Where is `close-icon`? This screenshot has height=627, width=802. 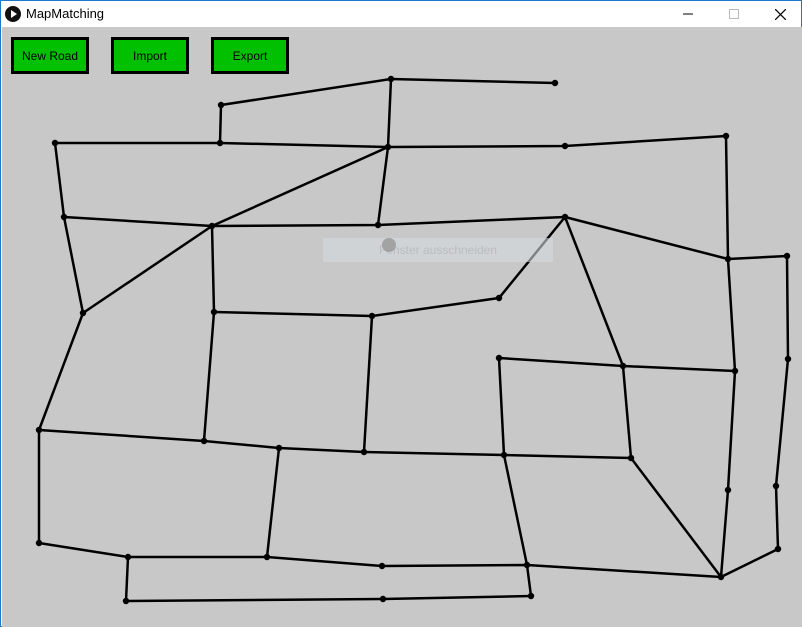 close-icon is located at coordinates (780, 14).